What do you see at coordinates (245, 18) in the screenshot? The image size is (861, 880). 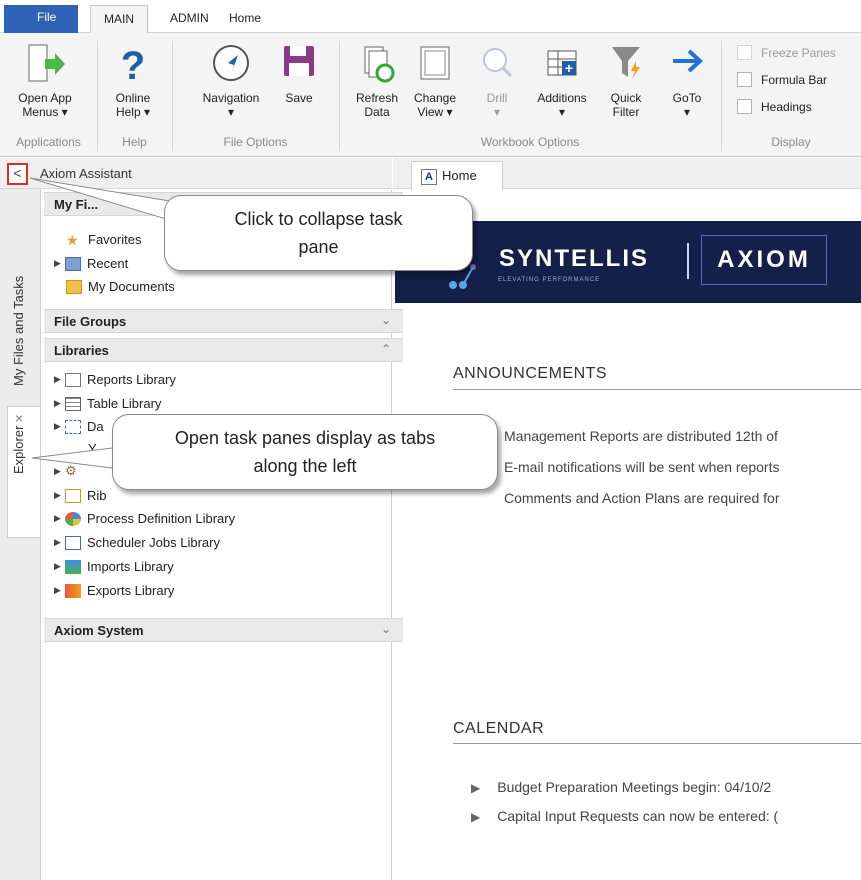 I see `tab-home: Home` at bounding box center [245, 18].